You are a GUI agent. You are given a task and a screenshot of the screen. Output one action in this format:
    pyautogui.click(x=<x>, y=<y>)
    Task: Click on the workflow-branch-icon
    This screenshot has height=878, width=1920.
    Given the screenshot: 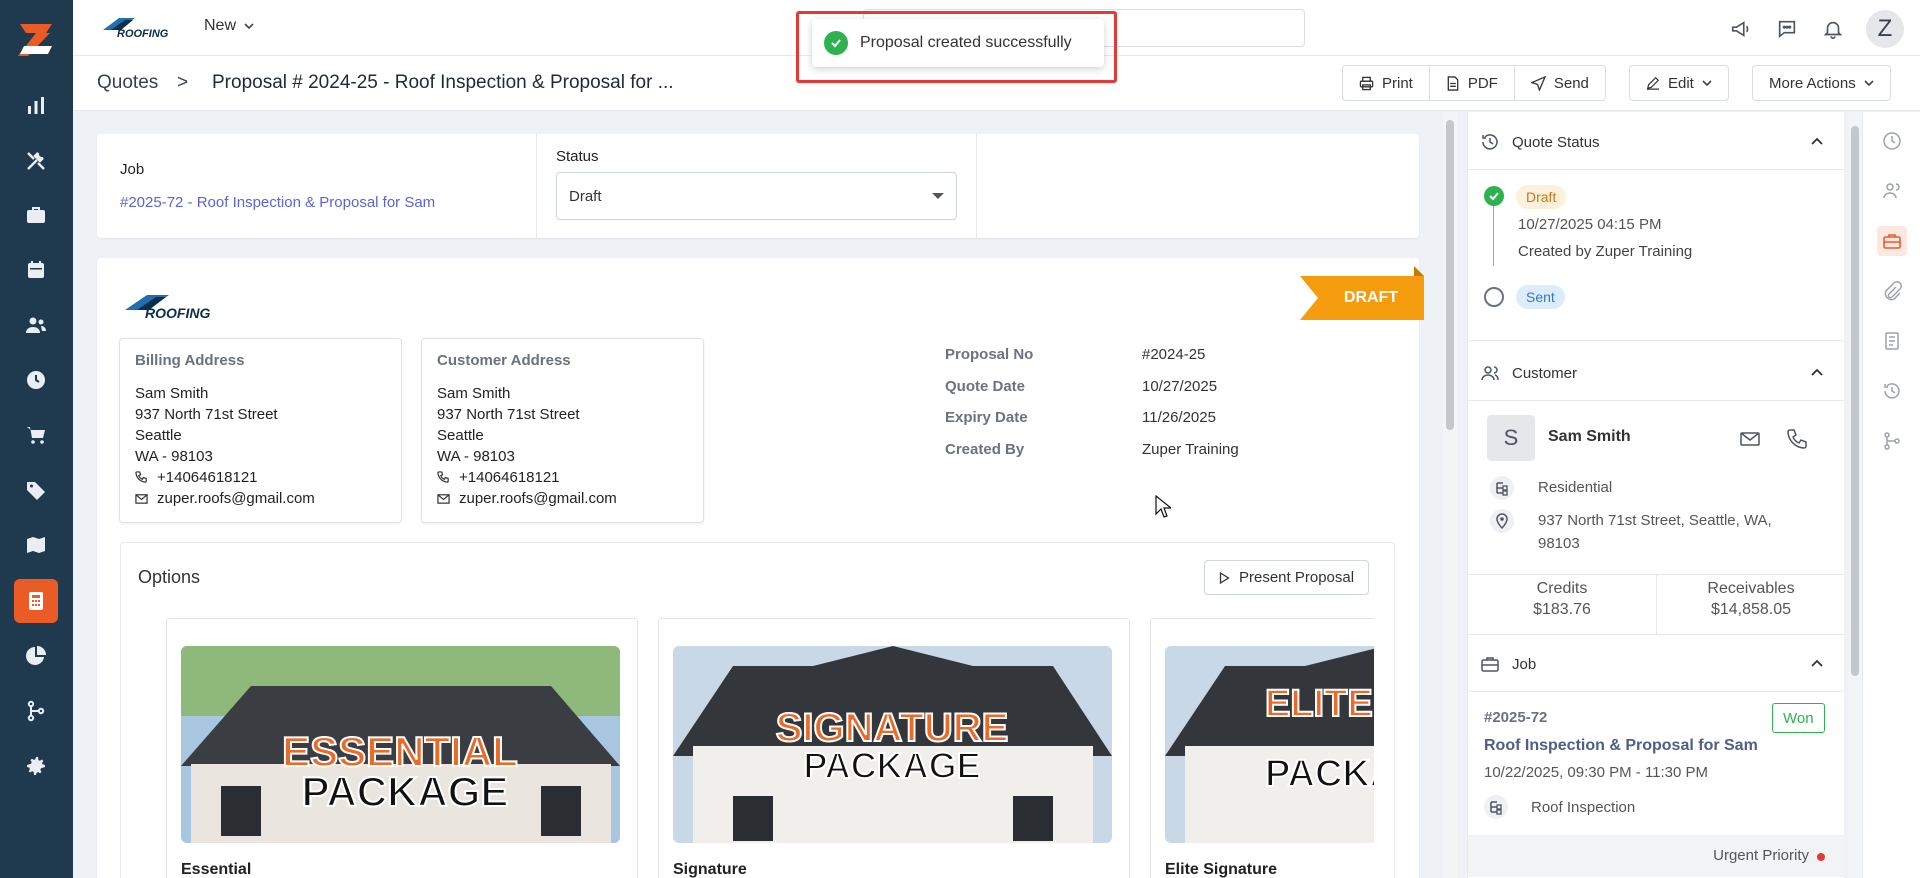 What is the action you would take?
    pyautogui.click(x=1892, y=441)
    